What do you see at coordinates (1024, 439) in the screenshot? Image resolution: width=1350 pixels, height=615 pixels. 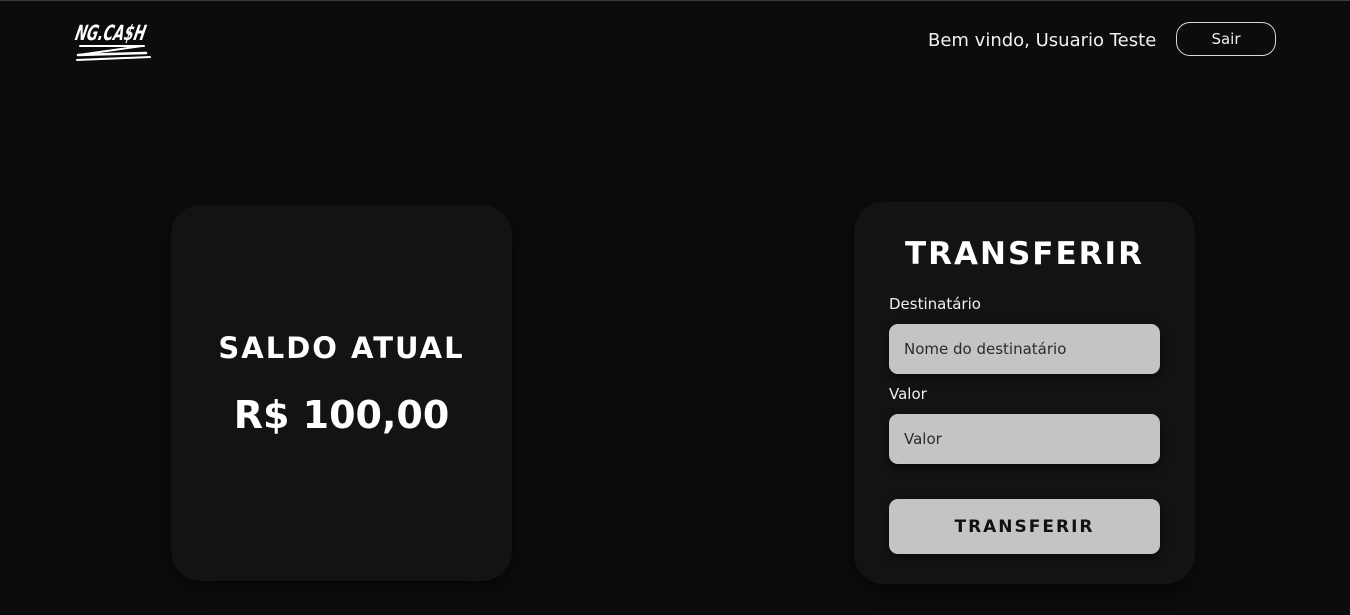 I see `amount-input` at bounding box center [1024, 439].